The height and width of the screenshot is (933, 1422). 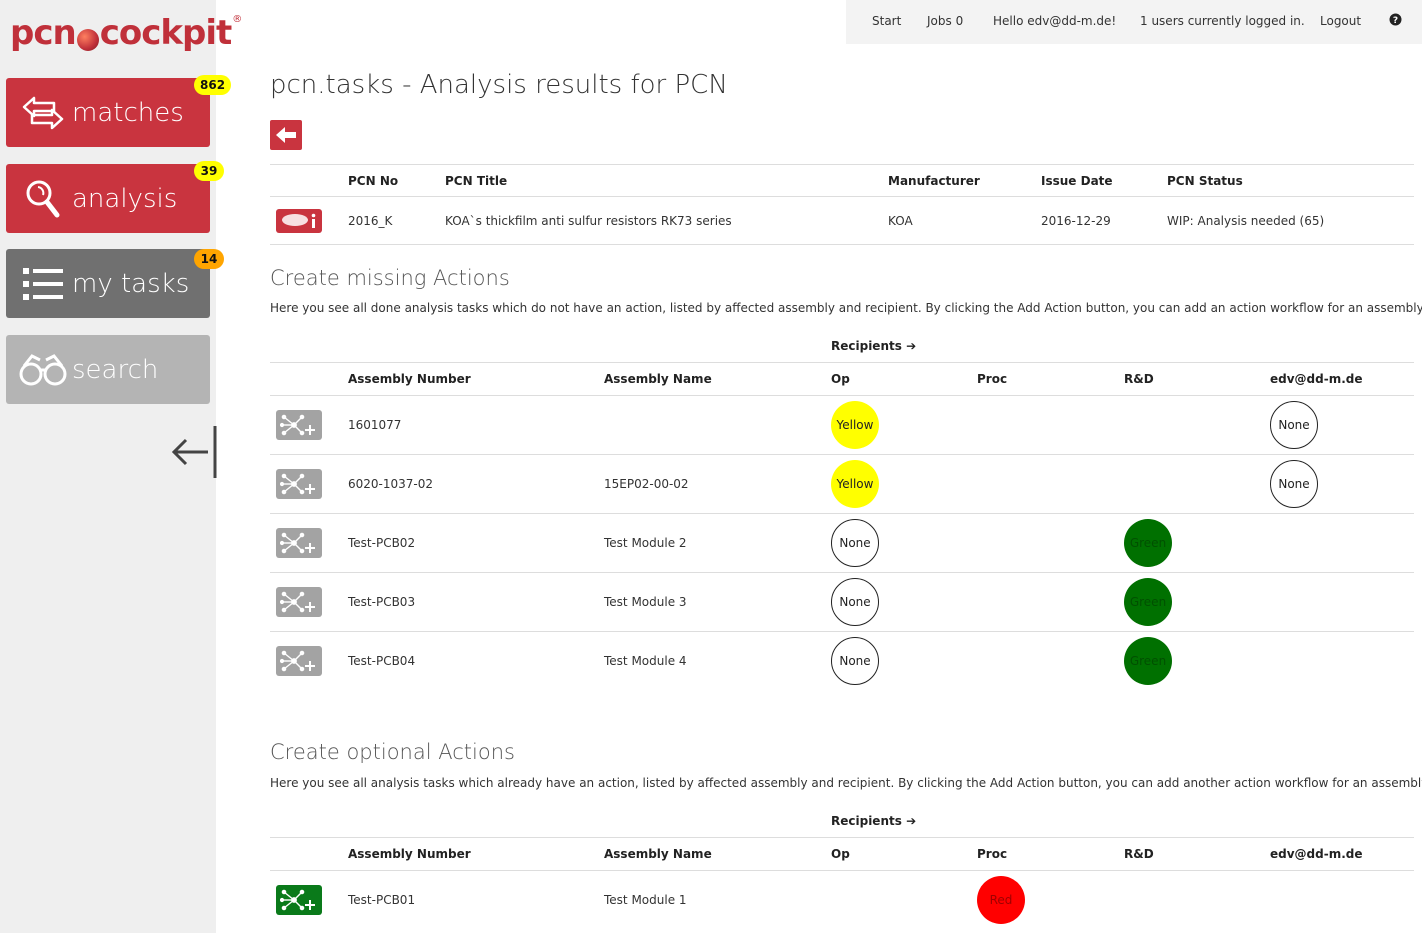 I want to click on assembly-name-cell: Test Module 2, so click(x=717, y=543).